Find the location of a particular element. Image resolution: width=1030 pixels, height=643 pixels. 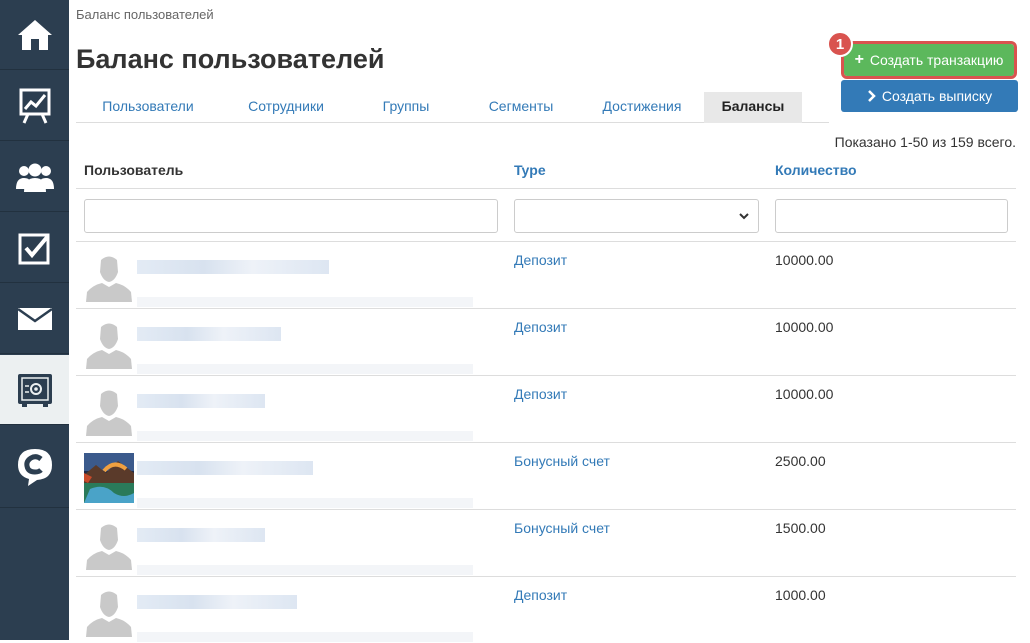

quantity-cell: 2500.00 is located at coordinates (800, 461).